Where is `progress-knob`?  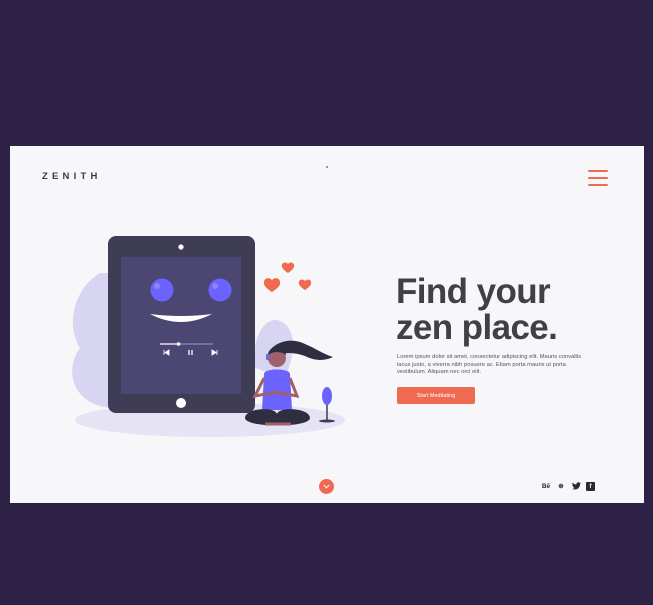
progress-knob is located at coordinates (178, 344).